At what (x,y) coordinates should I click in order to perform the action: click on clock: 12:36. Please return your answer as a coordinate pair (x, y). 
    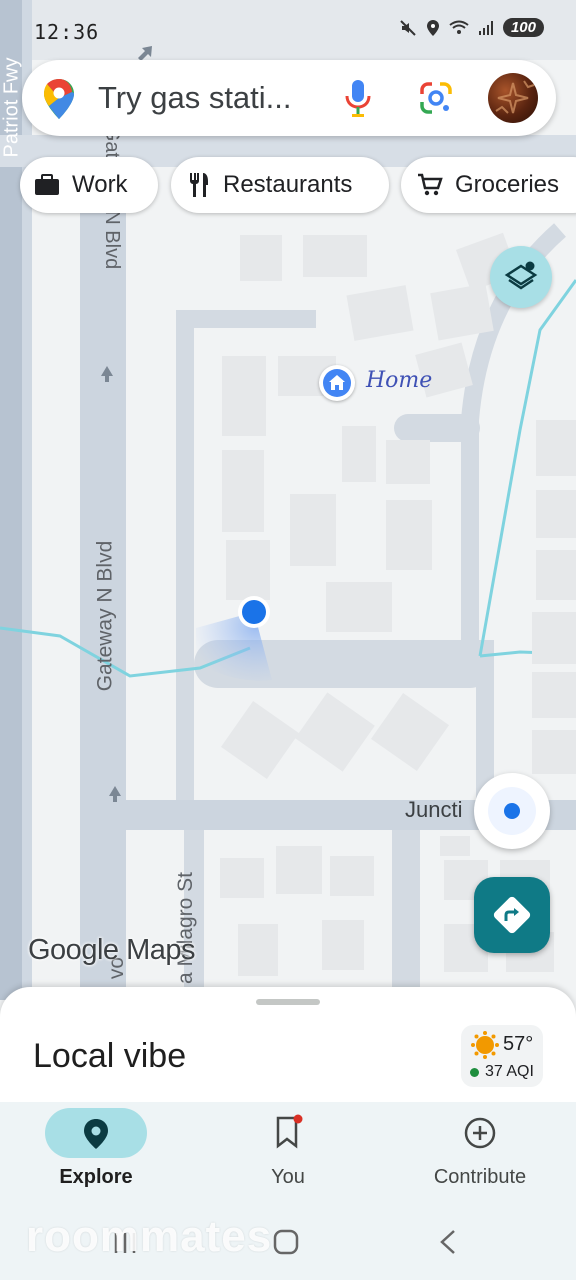
    Looking at the image, I should click on (67, 32).